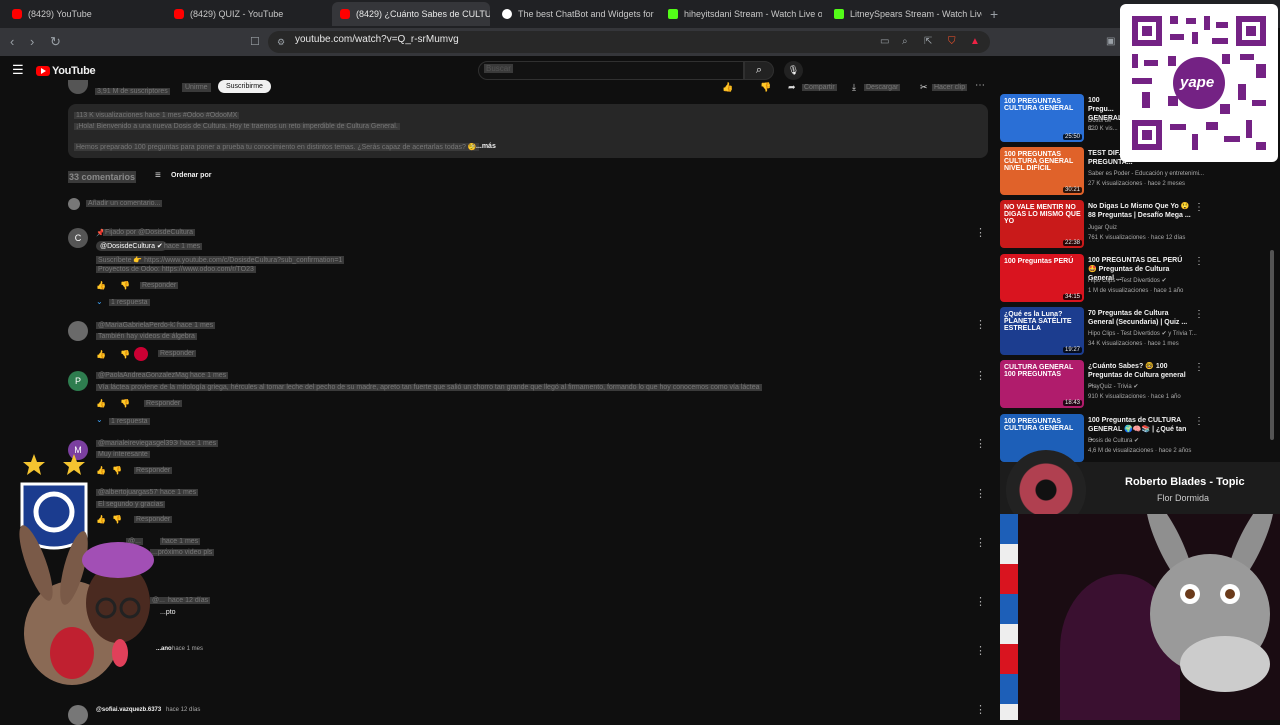 This screenshot has width=1280, height=725. Describe the element at coordinates (128, 710) in the screenshot. I see `comment-author: @sofiai.vazquezb.6373` at that location.